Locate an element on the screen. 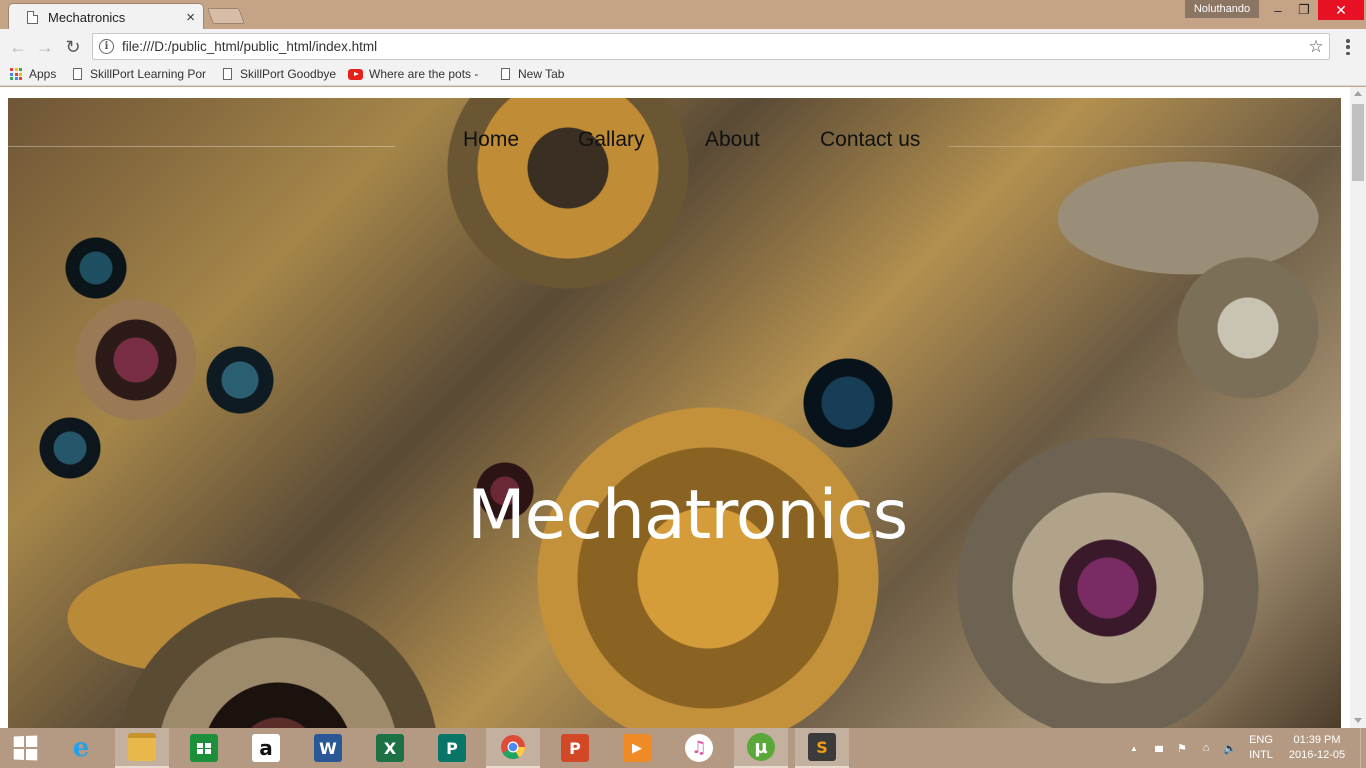  itunes-icon: ♫ is located at coordinates (699, 748).